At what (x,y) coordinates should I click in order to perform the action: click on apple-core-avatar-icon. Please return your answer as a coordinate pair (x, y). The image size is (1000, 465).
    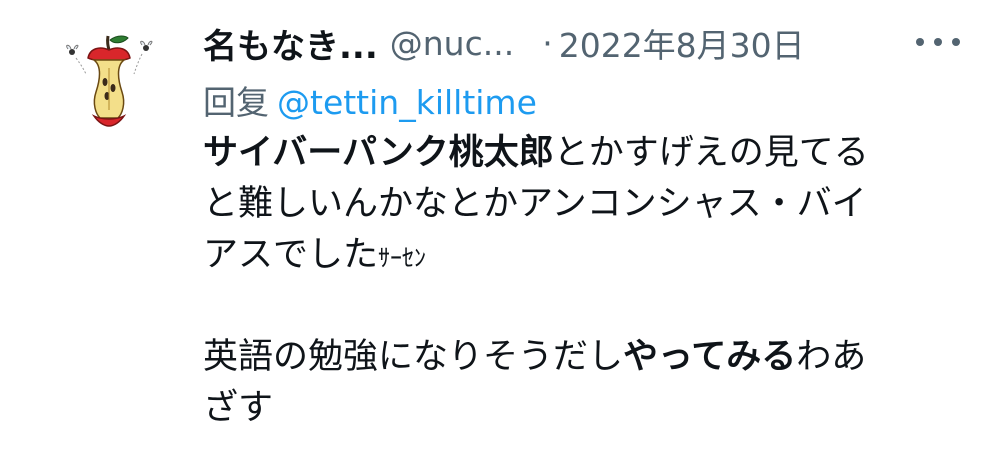
    Looking at the image, I should click on (109, 81).